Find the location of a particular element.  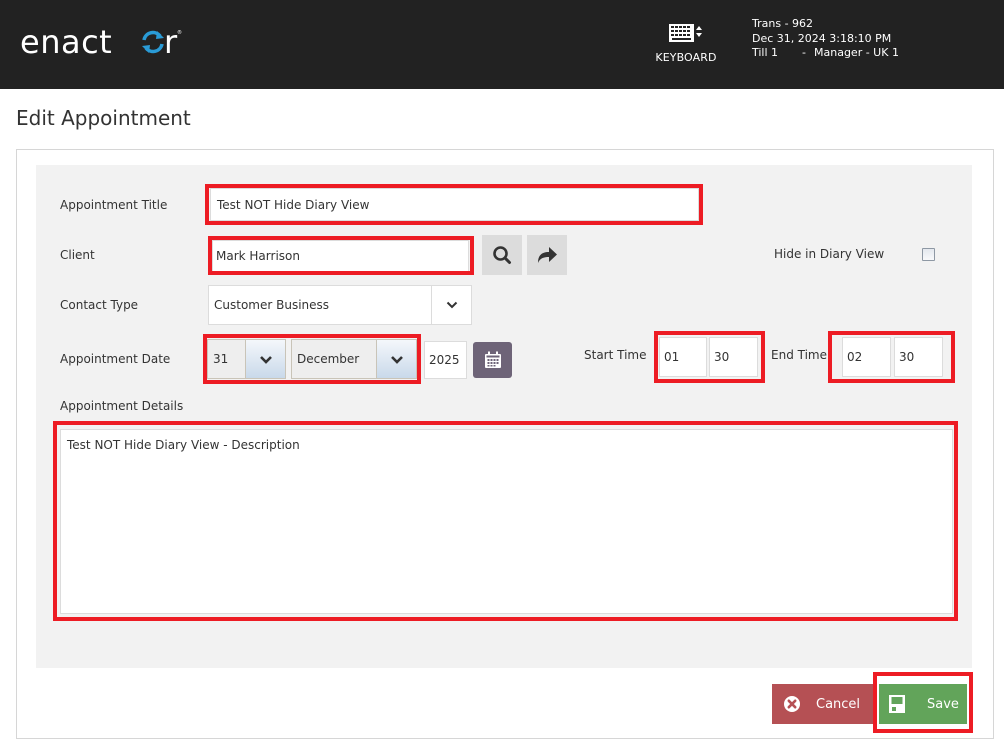

keyboard-label: KEYBOARD is located at coordinates (686, 57).